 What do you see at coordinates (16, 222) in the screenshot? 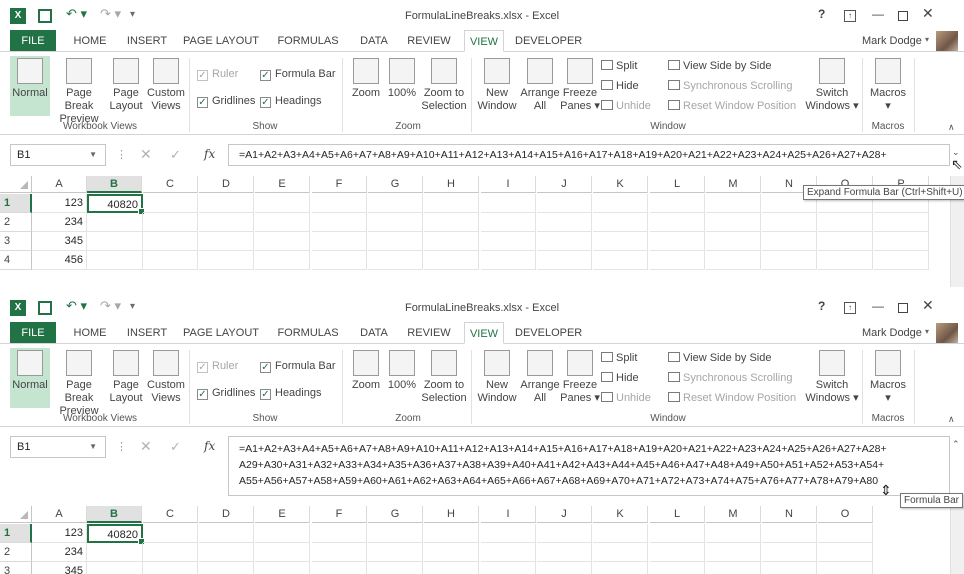
I see `row-header: 2` at bounding box center [16, 222].